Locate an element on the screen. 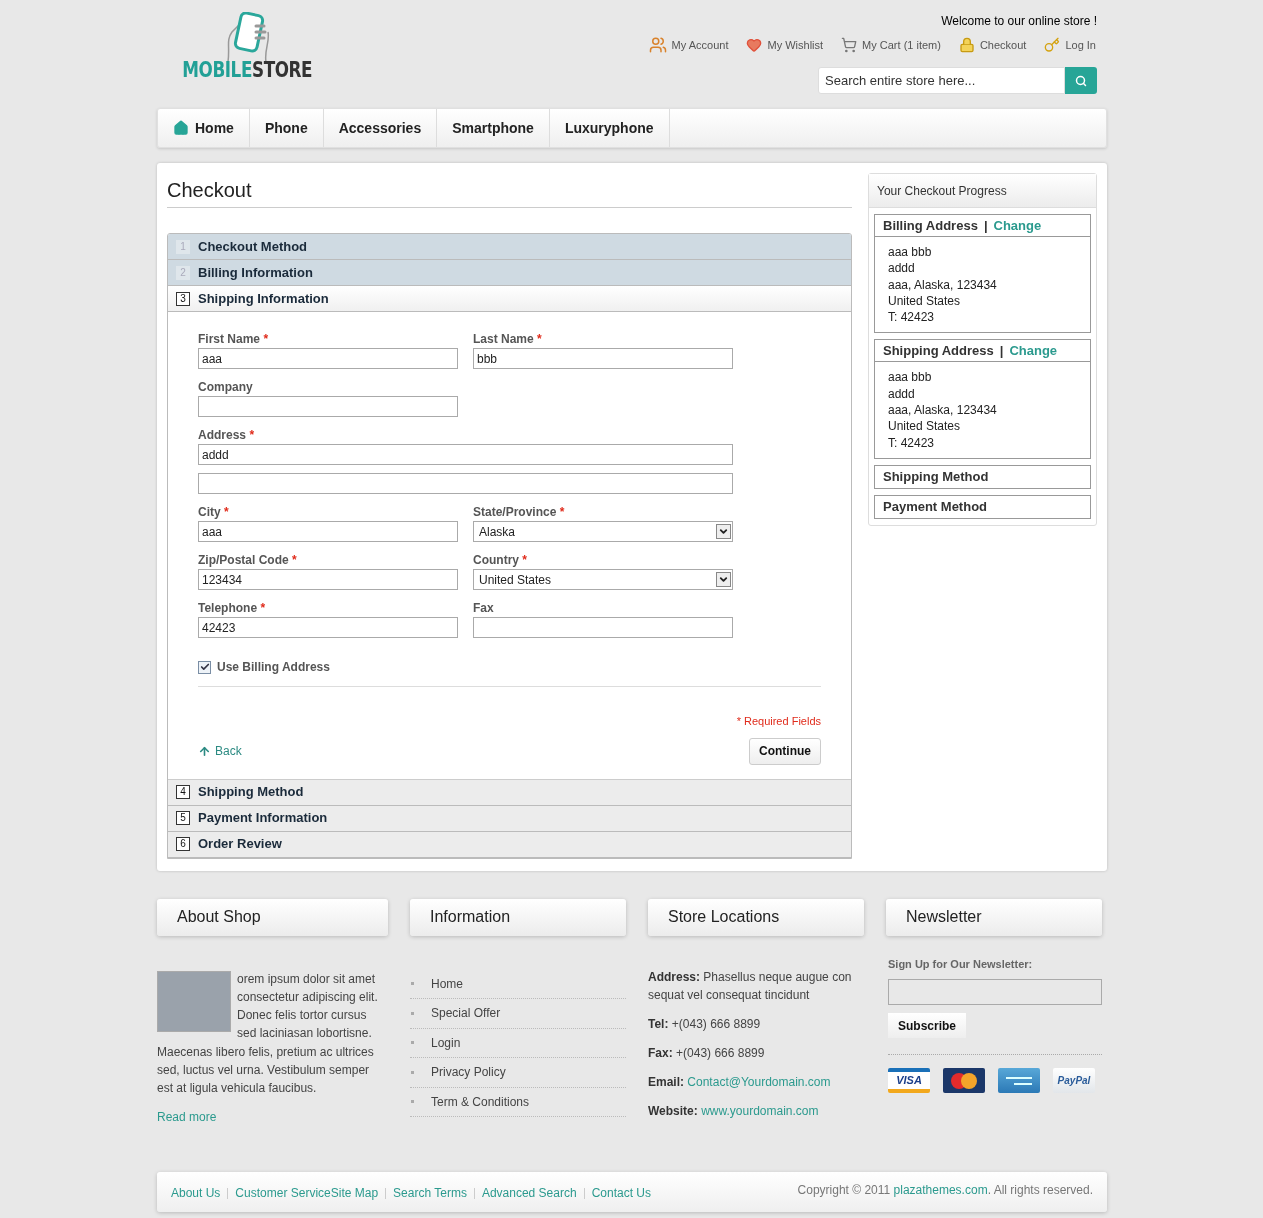 This screenshot has width=1263, height=1218. required-fields-note: * Required Fields is located at coordinates (778, 721).